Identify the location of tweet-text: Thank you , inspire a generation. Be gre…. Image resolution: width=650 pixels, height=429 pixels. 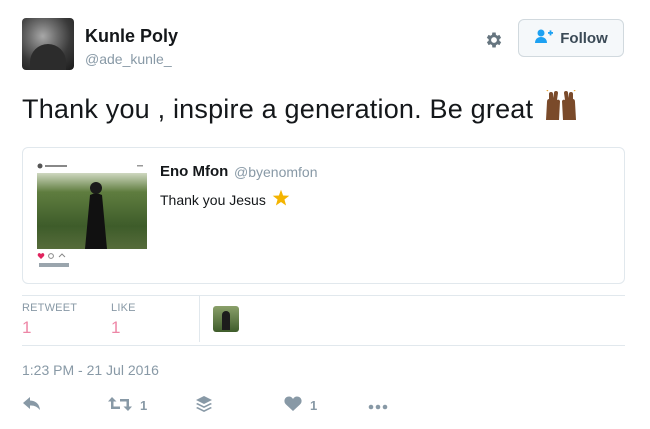
(300, 108).